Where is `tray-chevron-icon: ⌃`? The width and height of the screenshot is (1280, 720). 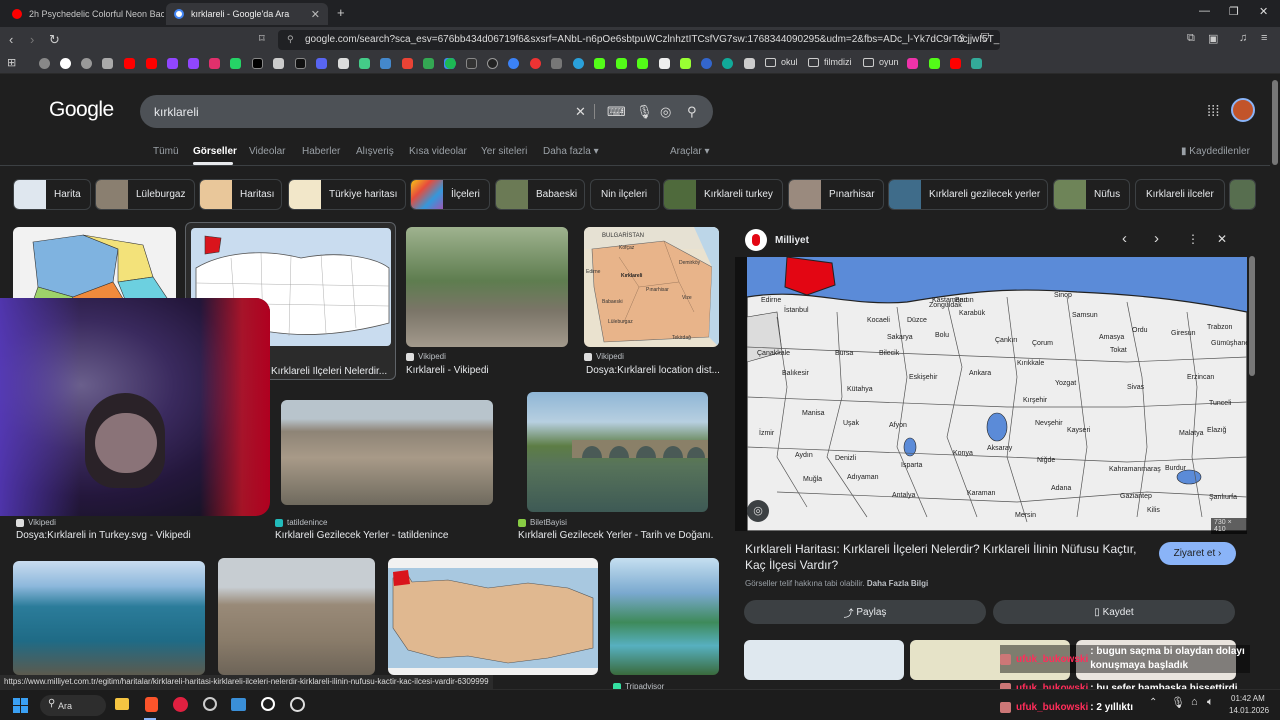 tray-chevron-icon: ⌃ is located at coordinates (1153, 702).